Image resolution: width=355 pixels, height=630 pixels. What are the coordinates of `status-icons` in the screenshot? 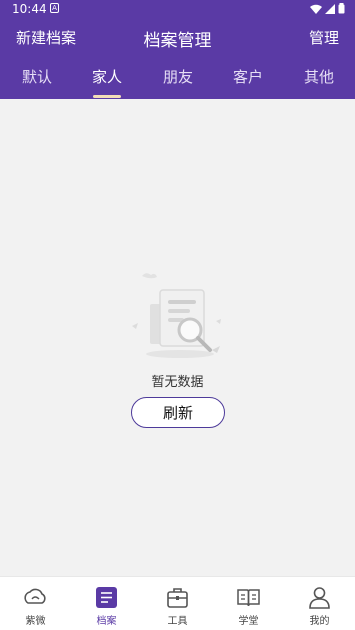 It's located at (327, 8).